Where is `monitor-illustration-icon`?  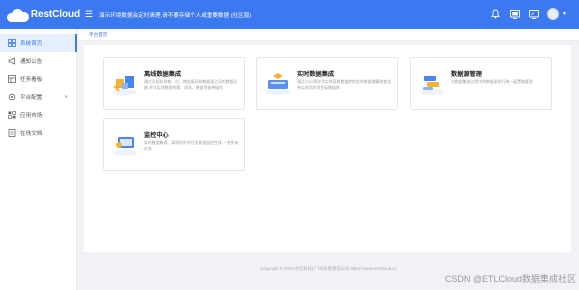 monitor-illustration-icon is located at coordinates (125, 144).